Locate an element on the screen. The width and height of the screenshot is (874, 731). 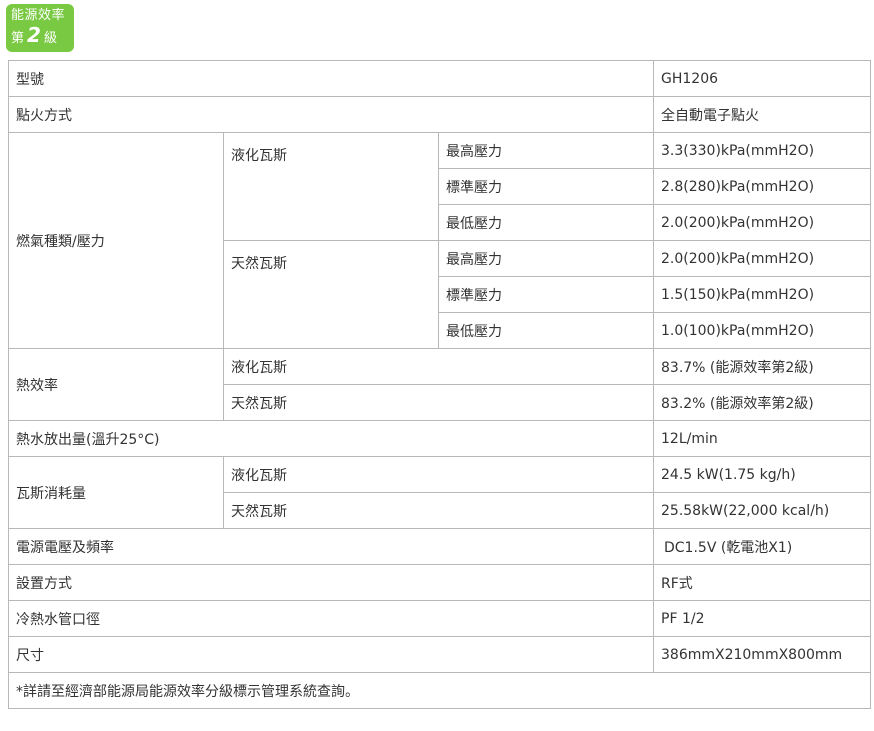
install-value: RF式 is located at coordinates (762, 582).